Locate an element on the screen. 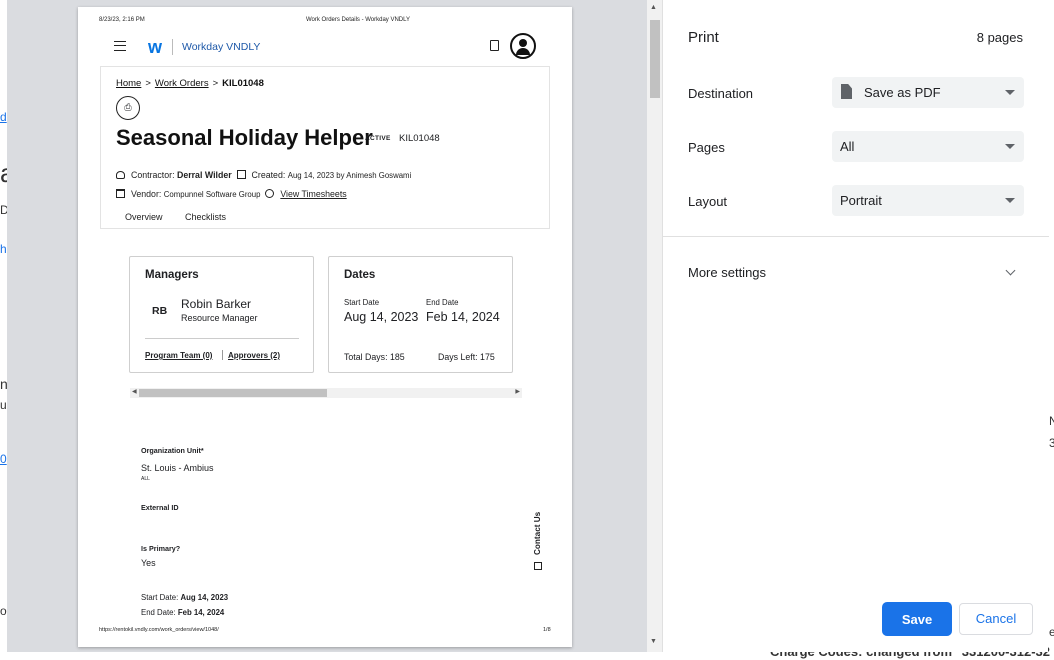 This screenshot has width=1054, height=660. user-avatar-icon is located at coordinates (523, 46).